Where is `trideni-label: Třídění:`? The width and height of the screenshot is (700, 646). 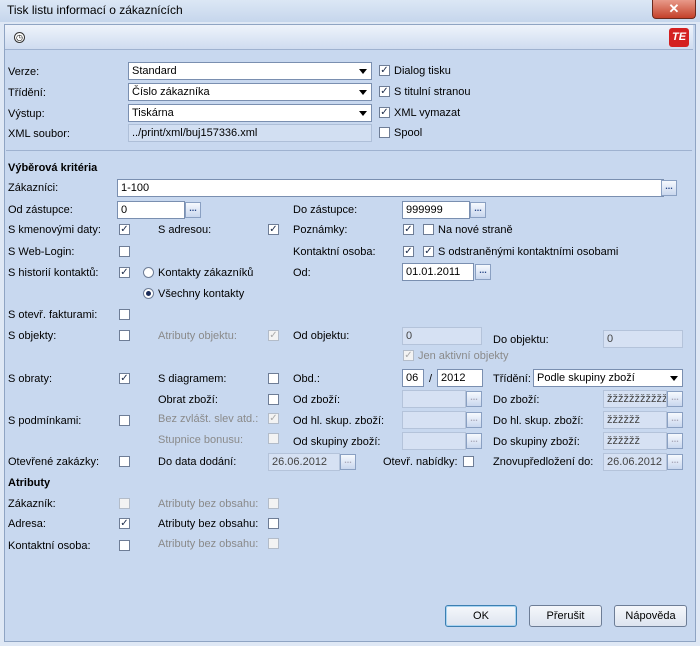 trideni-label: Třídění: is located at coordinates (27, 93).